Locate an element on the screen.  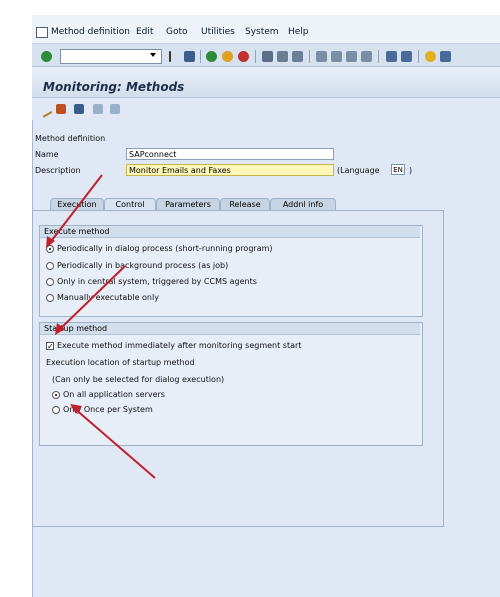
arrow-to-periodic-dialog is located at coordinates (75, 209).